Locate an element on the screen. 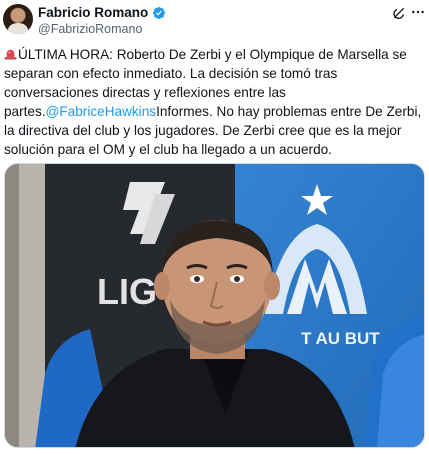 This screenshot has width=429, height=454. author-name-row: Fabricio Romano is located at coordinates (102, 12).